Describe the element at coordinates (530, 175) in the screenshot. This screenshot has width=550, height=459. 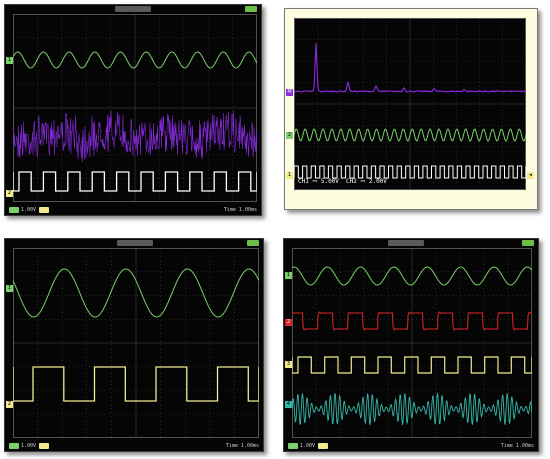
I see `trigger-level-marker: ◂` at that location.